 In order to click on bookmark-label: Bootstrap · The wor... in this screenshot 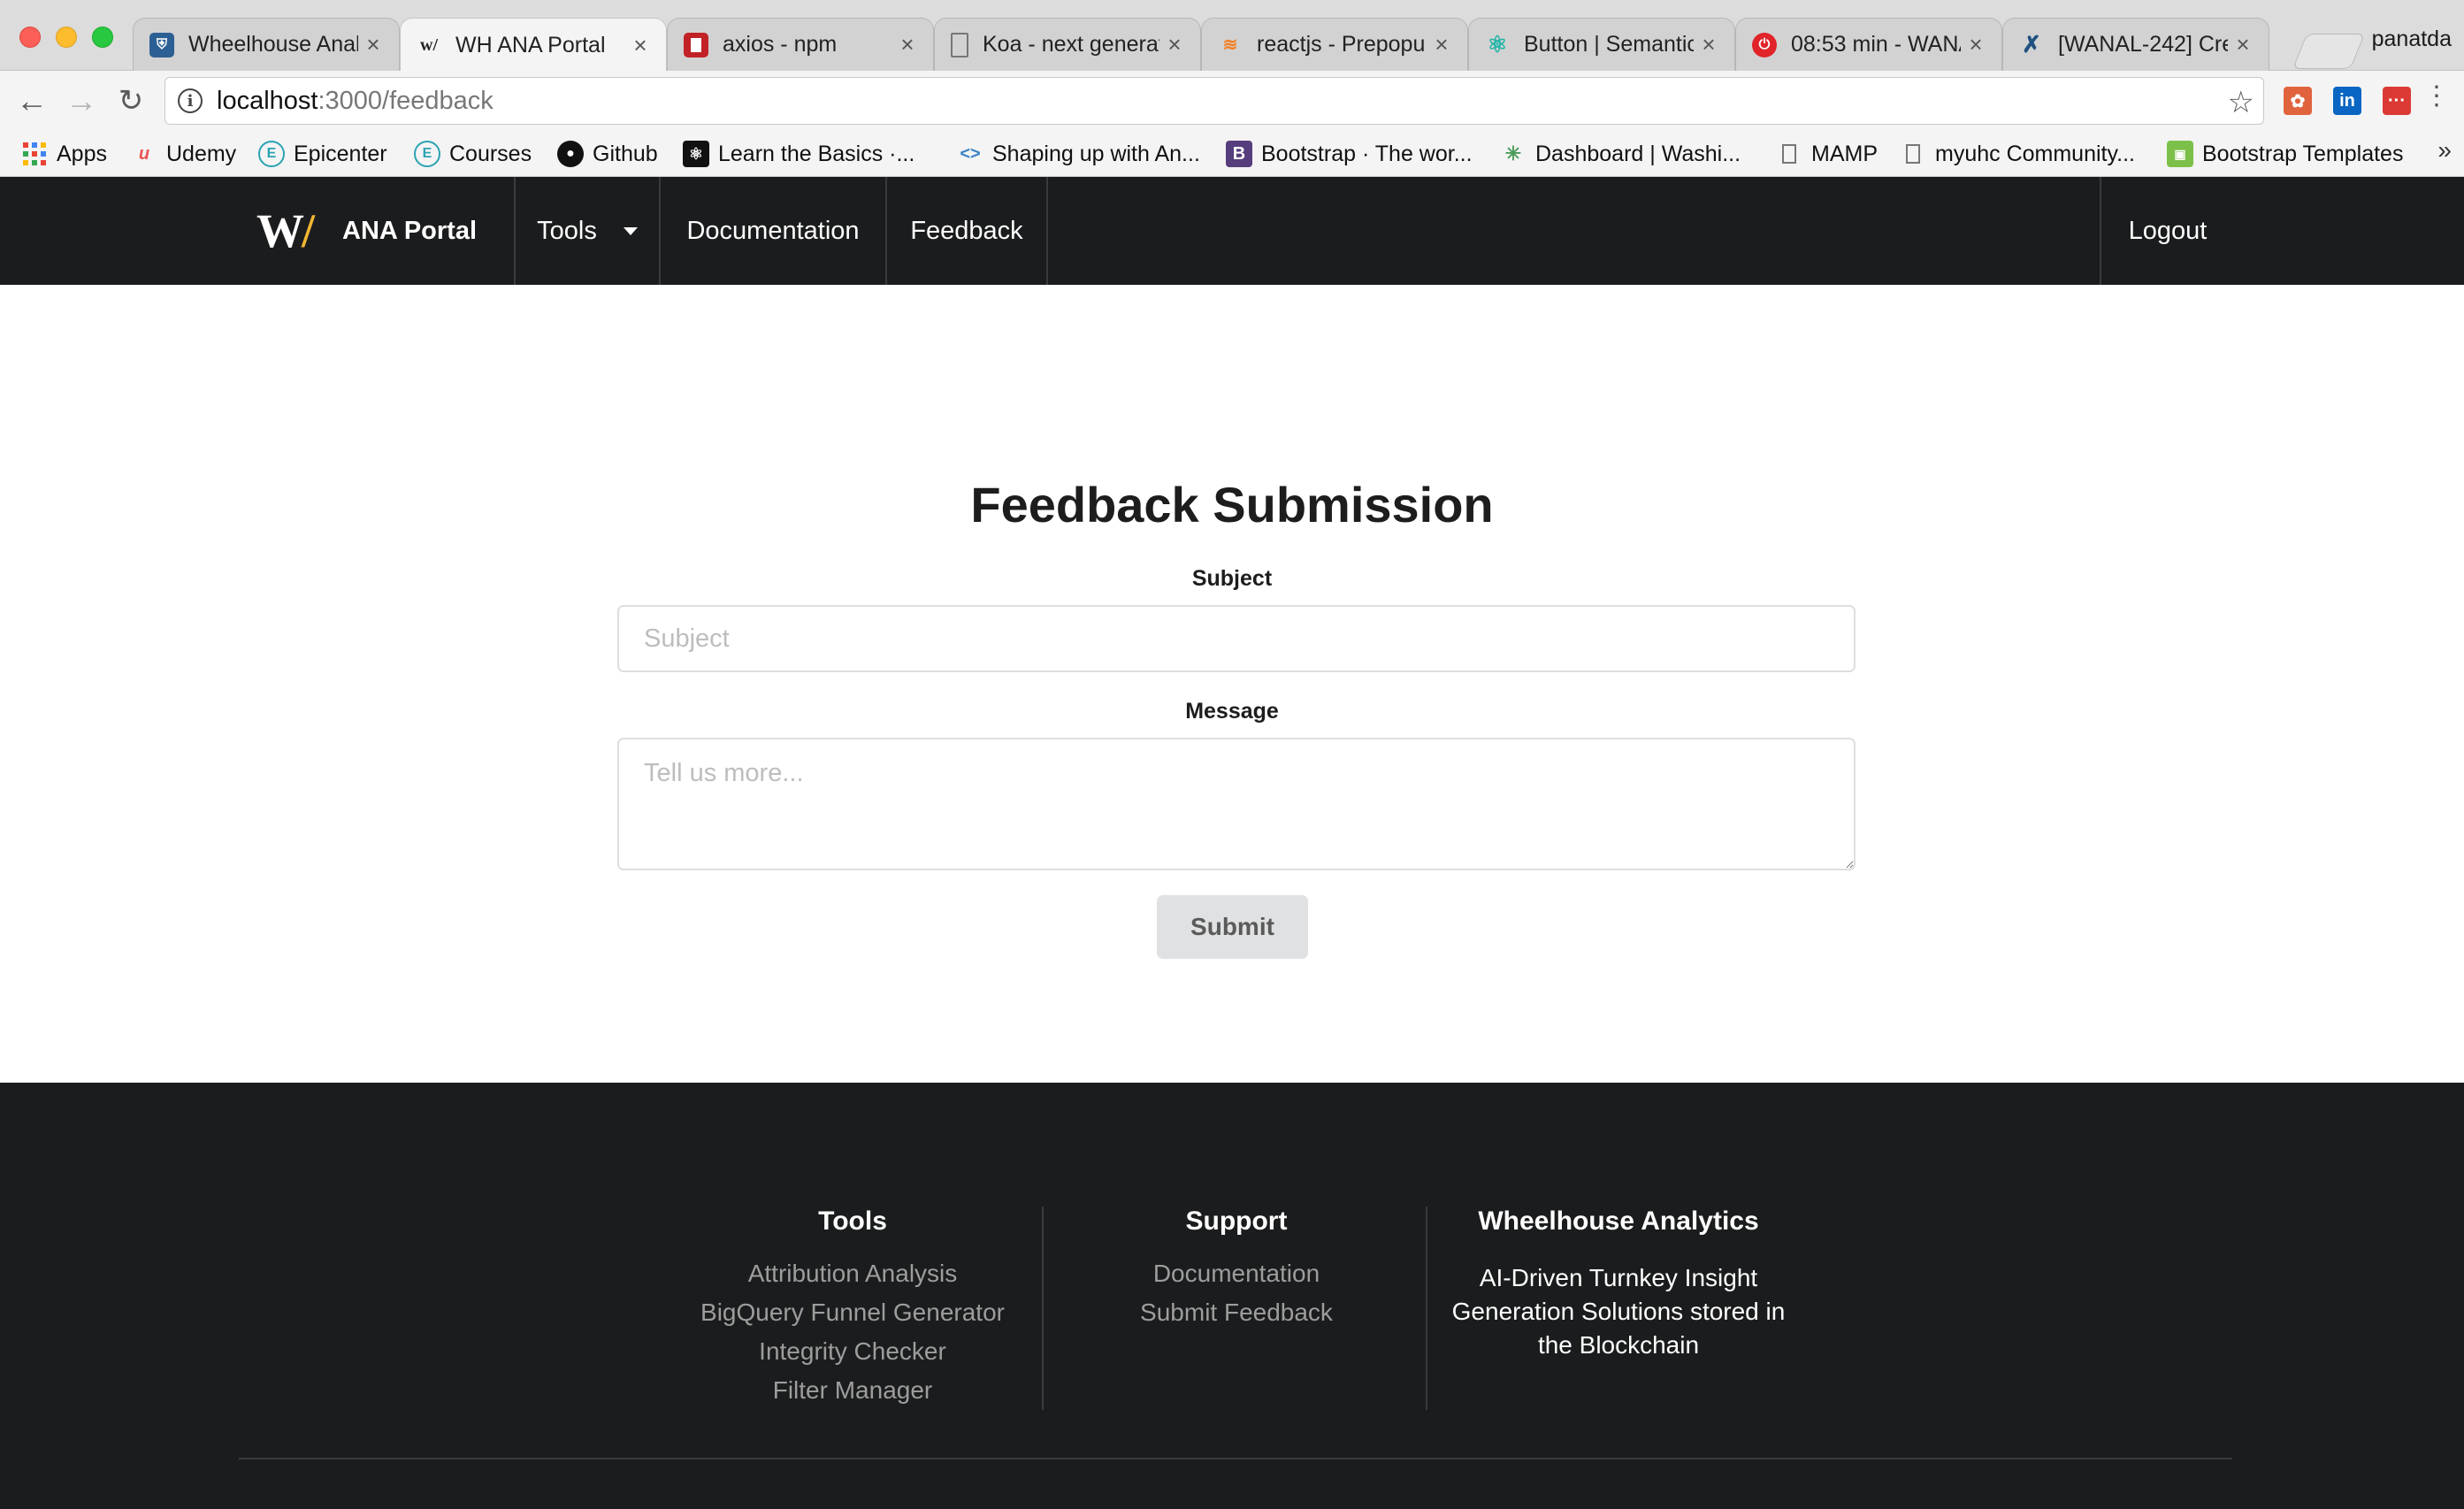, I will do `click(1367, 153)`.